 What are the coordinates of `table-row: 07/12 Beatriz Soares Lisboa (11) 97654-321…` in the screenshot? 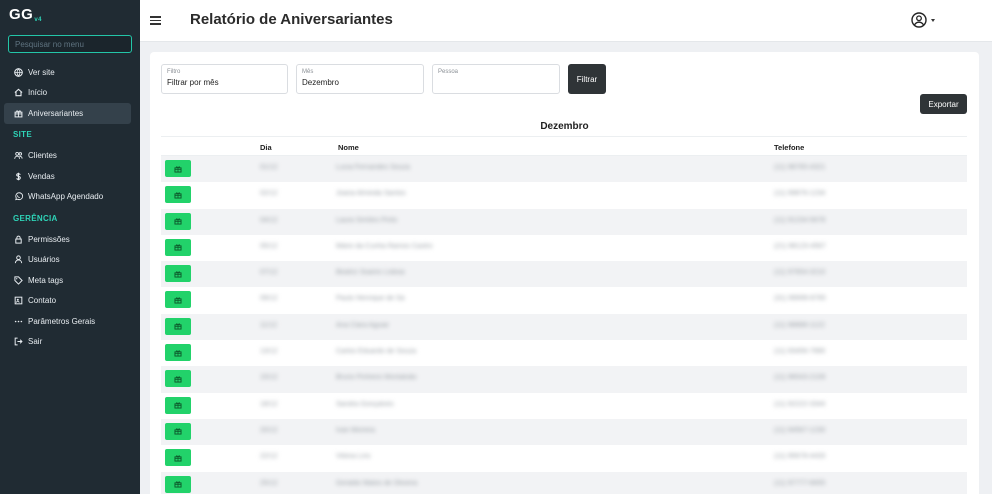 It's located at (564, 274).